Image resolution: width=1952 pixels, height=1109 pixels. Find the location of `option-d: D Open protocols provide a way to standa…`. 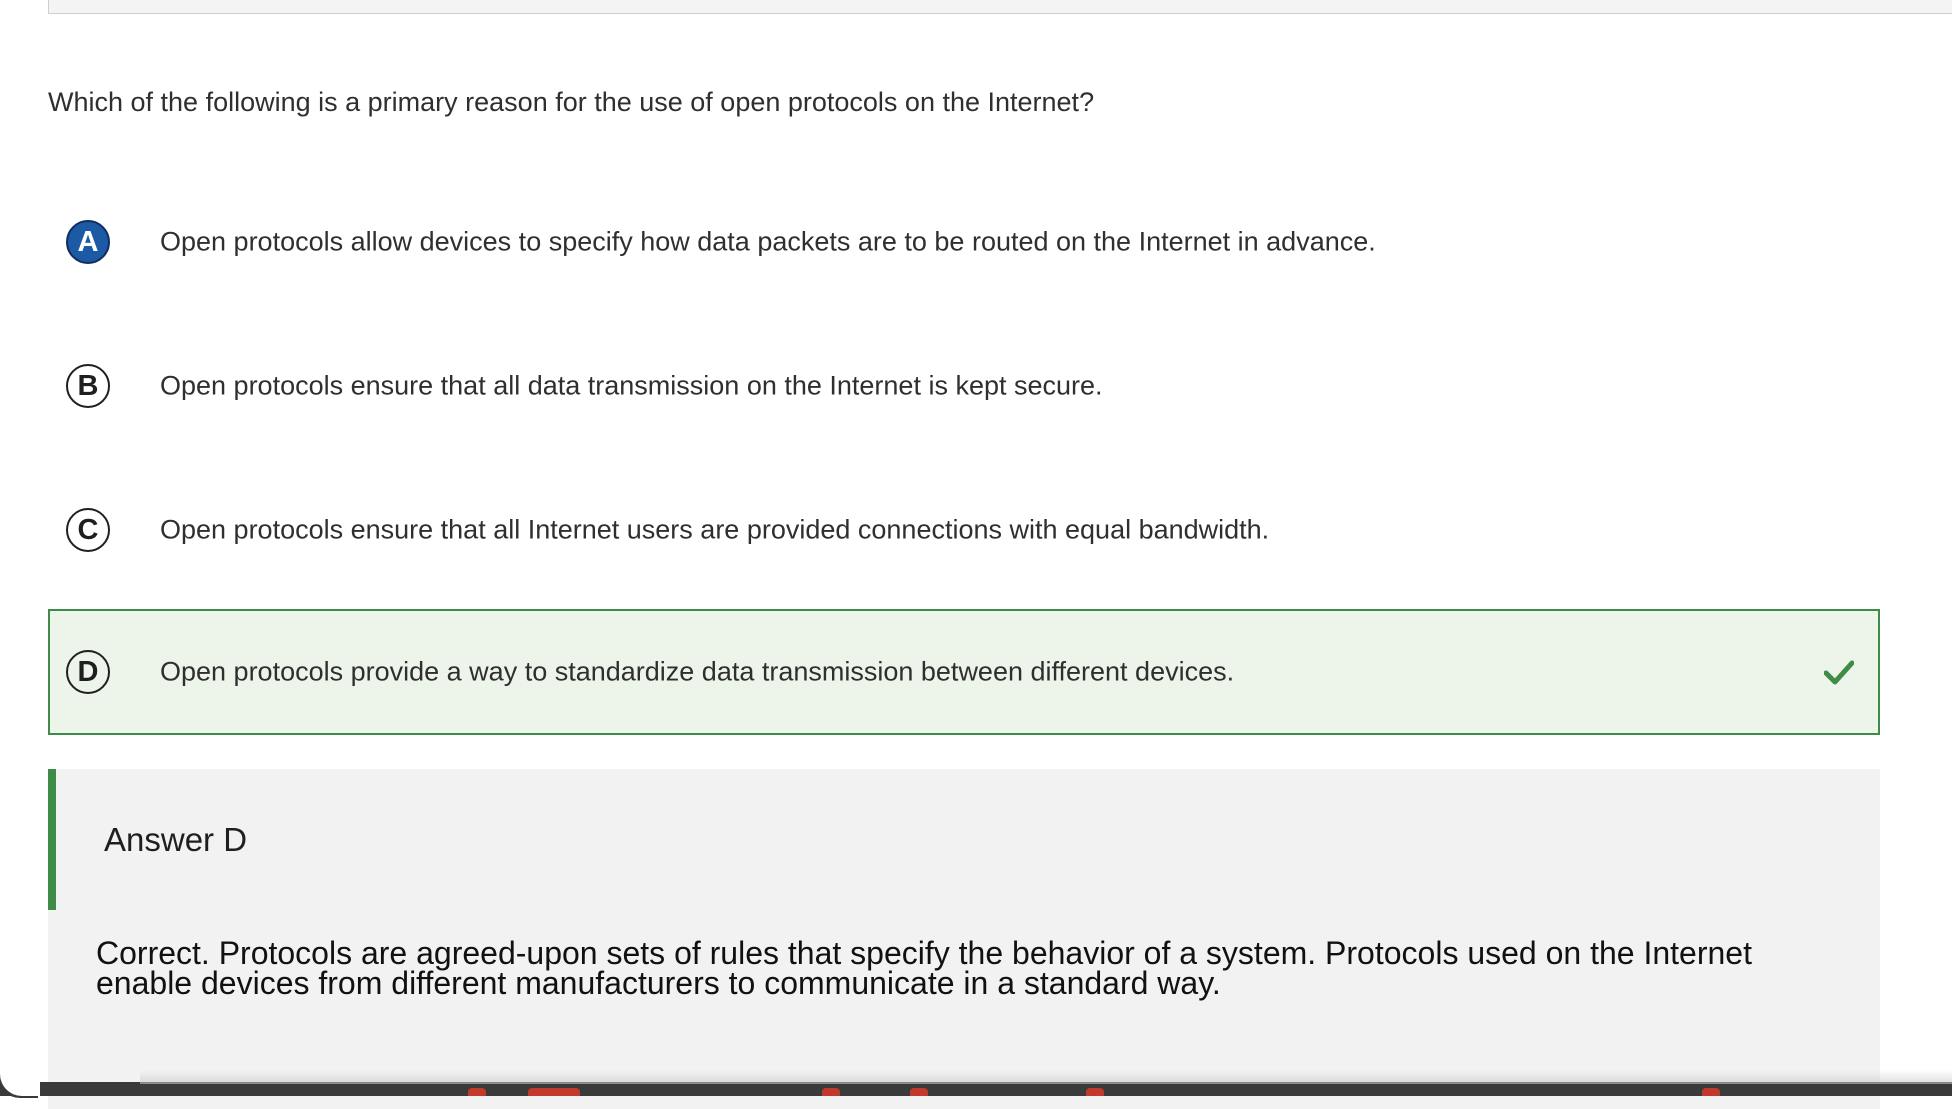

option-d: D Open protocols provide a way to standa… is located at coordinates (964, 672).